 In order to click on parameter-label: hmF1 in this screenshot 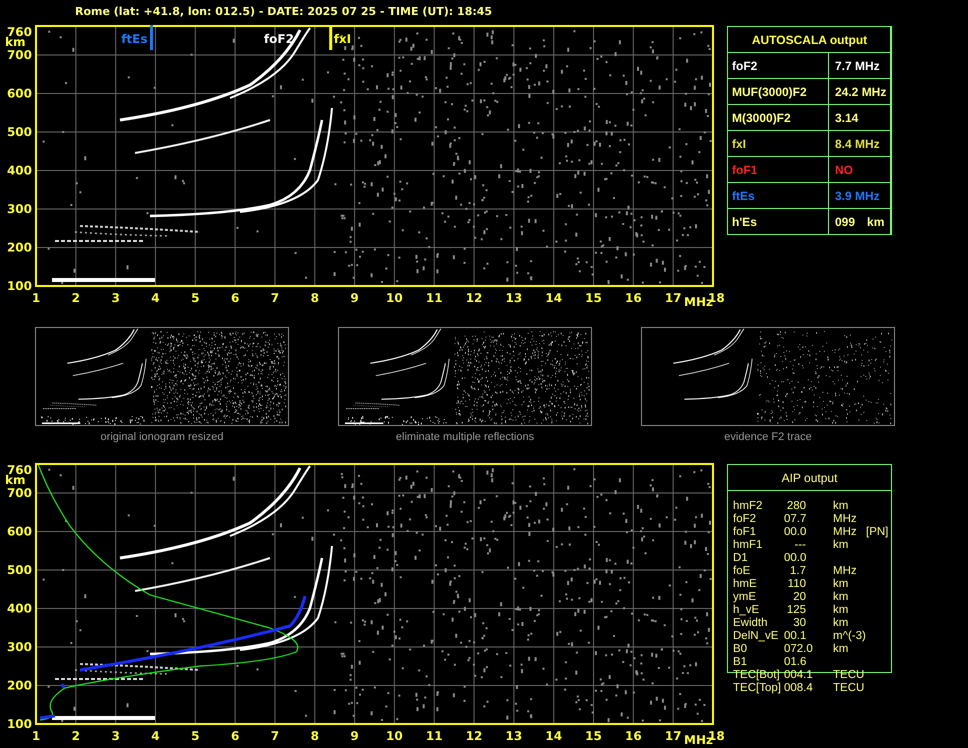, I will do `click(747, 545)`.